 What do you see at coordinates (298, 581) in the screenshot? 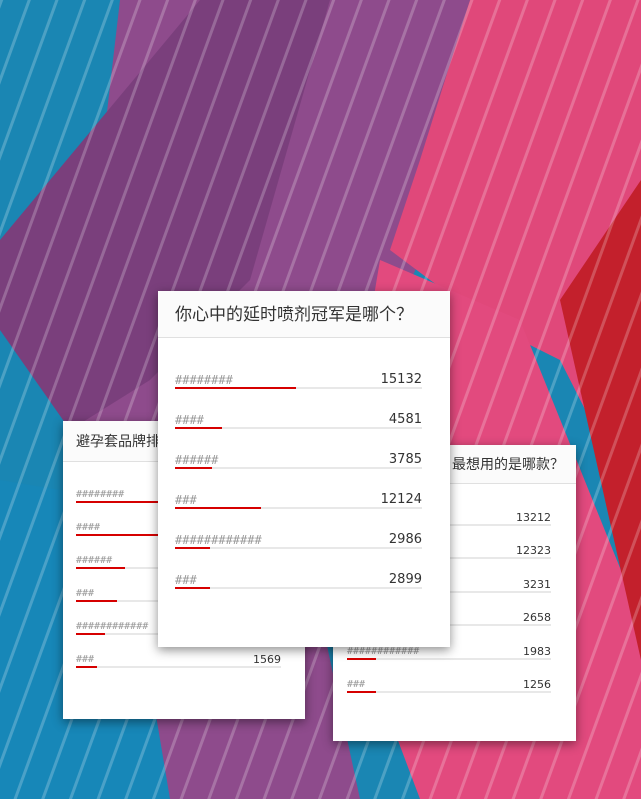
I see `poll-option: ### 2899` at bounding box center [298, 581].